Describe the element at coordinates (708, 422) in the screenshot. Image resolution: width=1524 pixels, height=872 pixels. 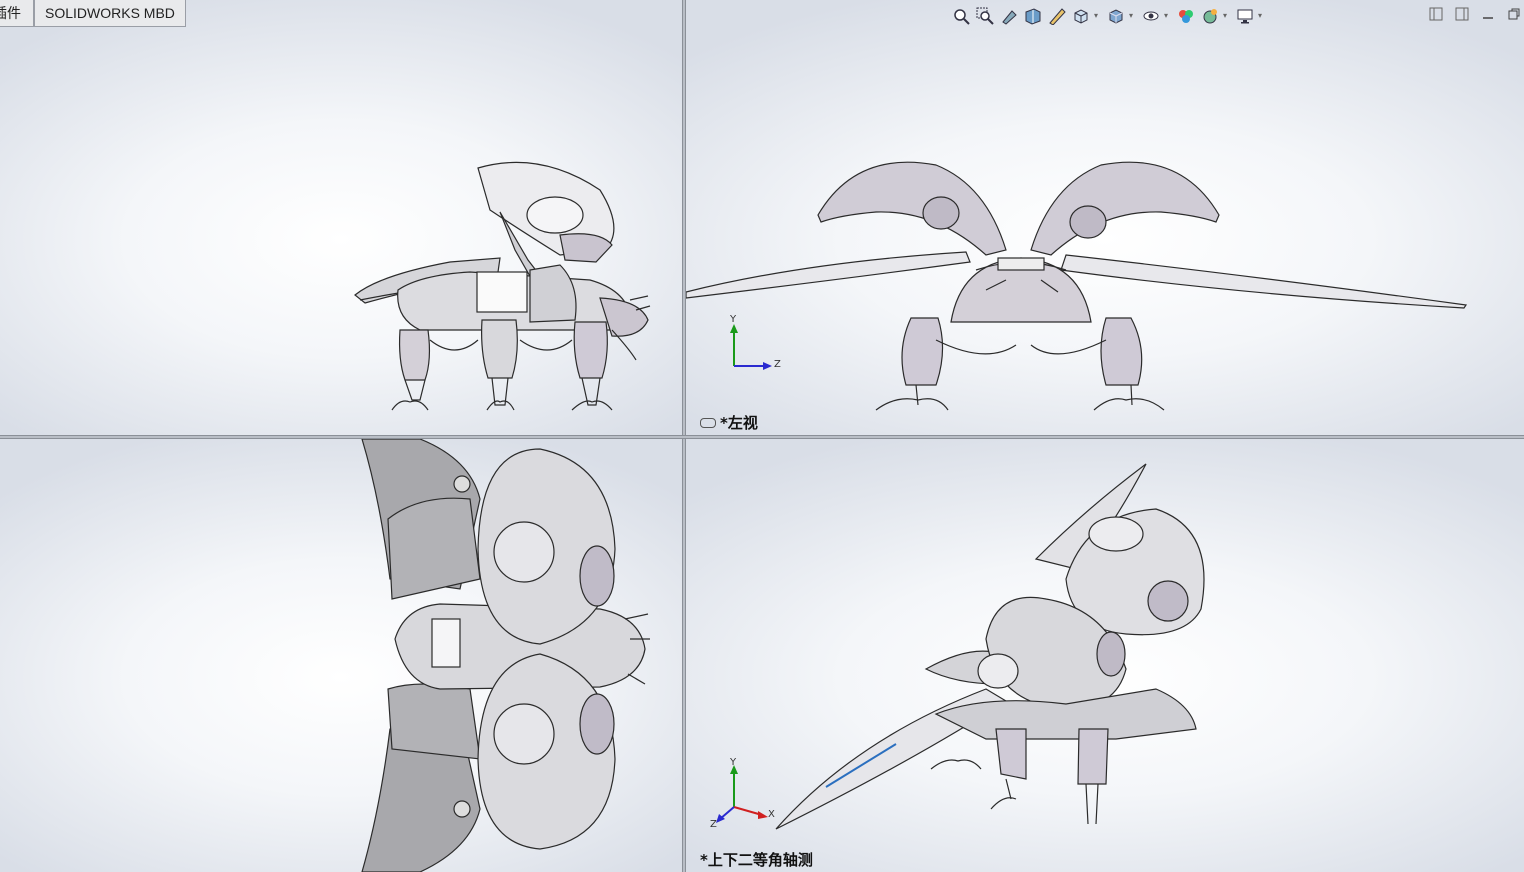
I see `link-icon` at that location.